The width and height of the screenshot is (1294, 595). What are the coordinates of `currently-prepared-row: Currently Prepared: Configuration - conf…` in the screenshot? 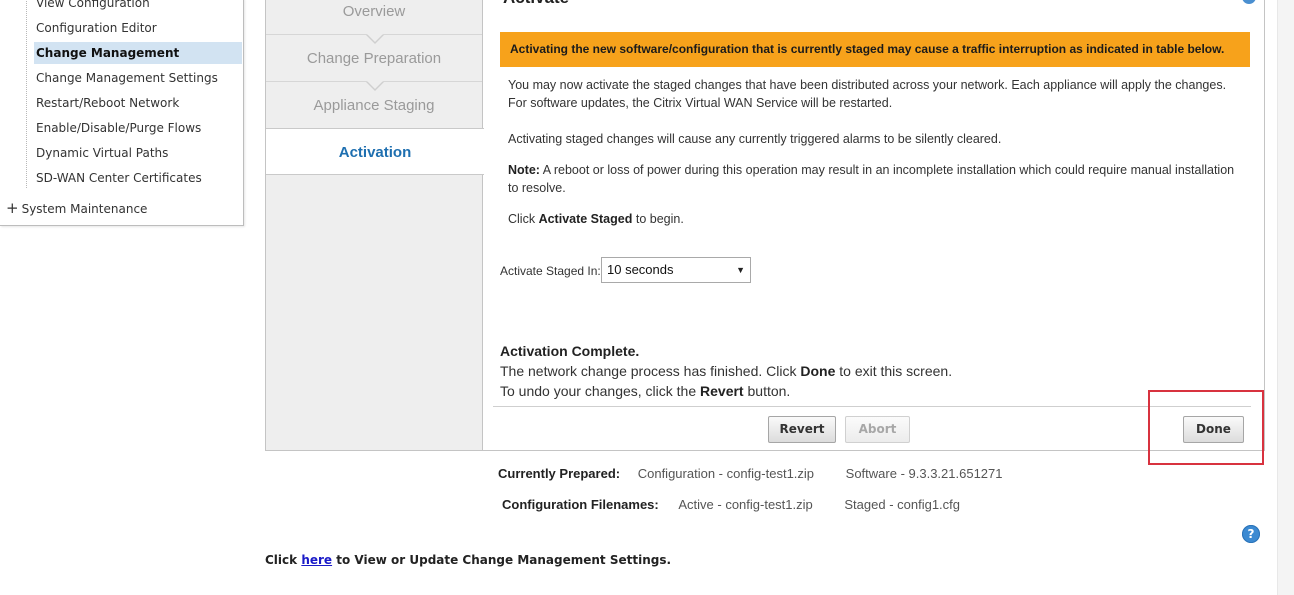 It's located at (750, 473).